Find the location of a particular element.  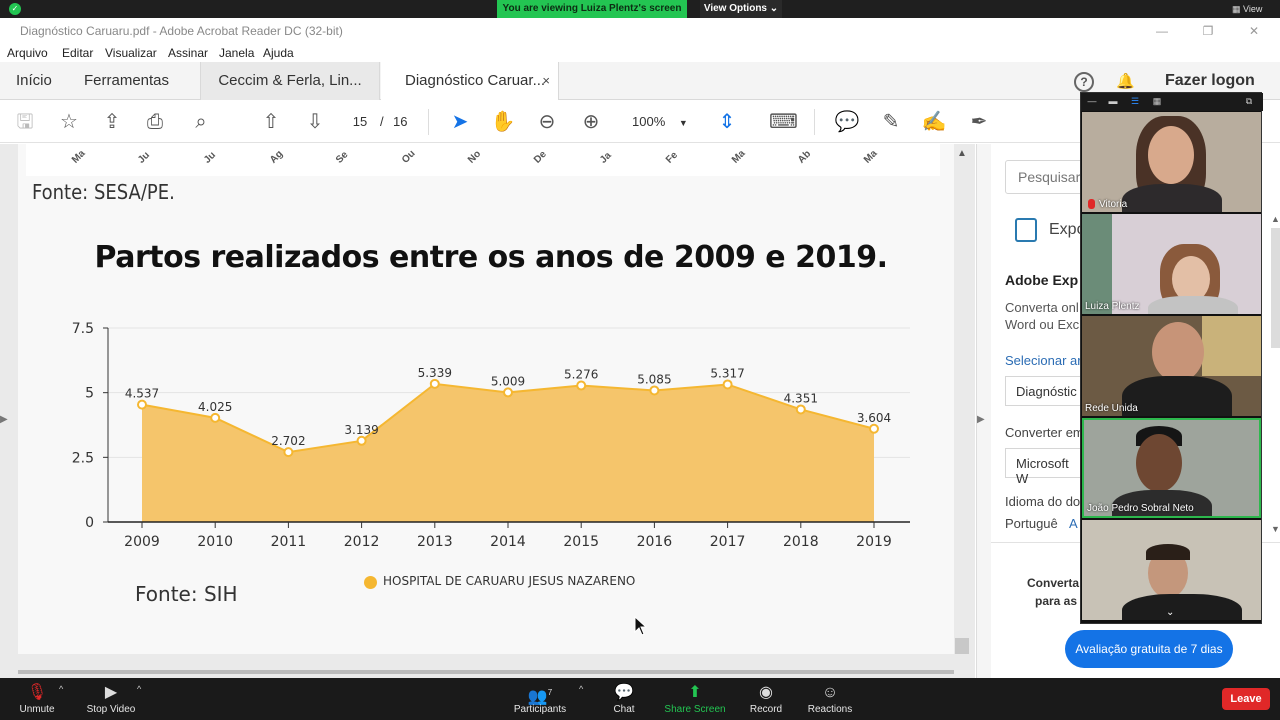

menu-visualizar: Visualizar is located at coordinates (131, 53).